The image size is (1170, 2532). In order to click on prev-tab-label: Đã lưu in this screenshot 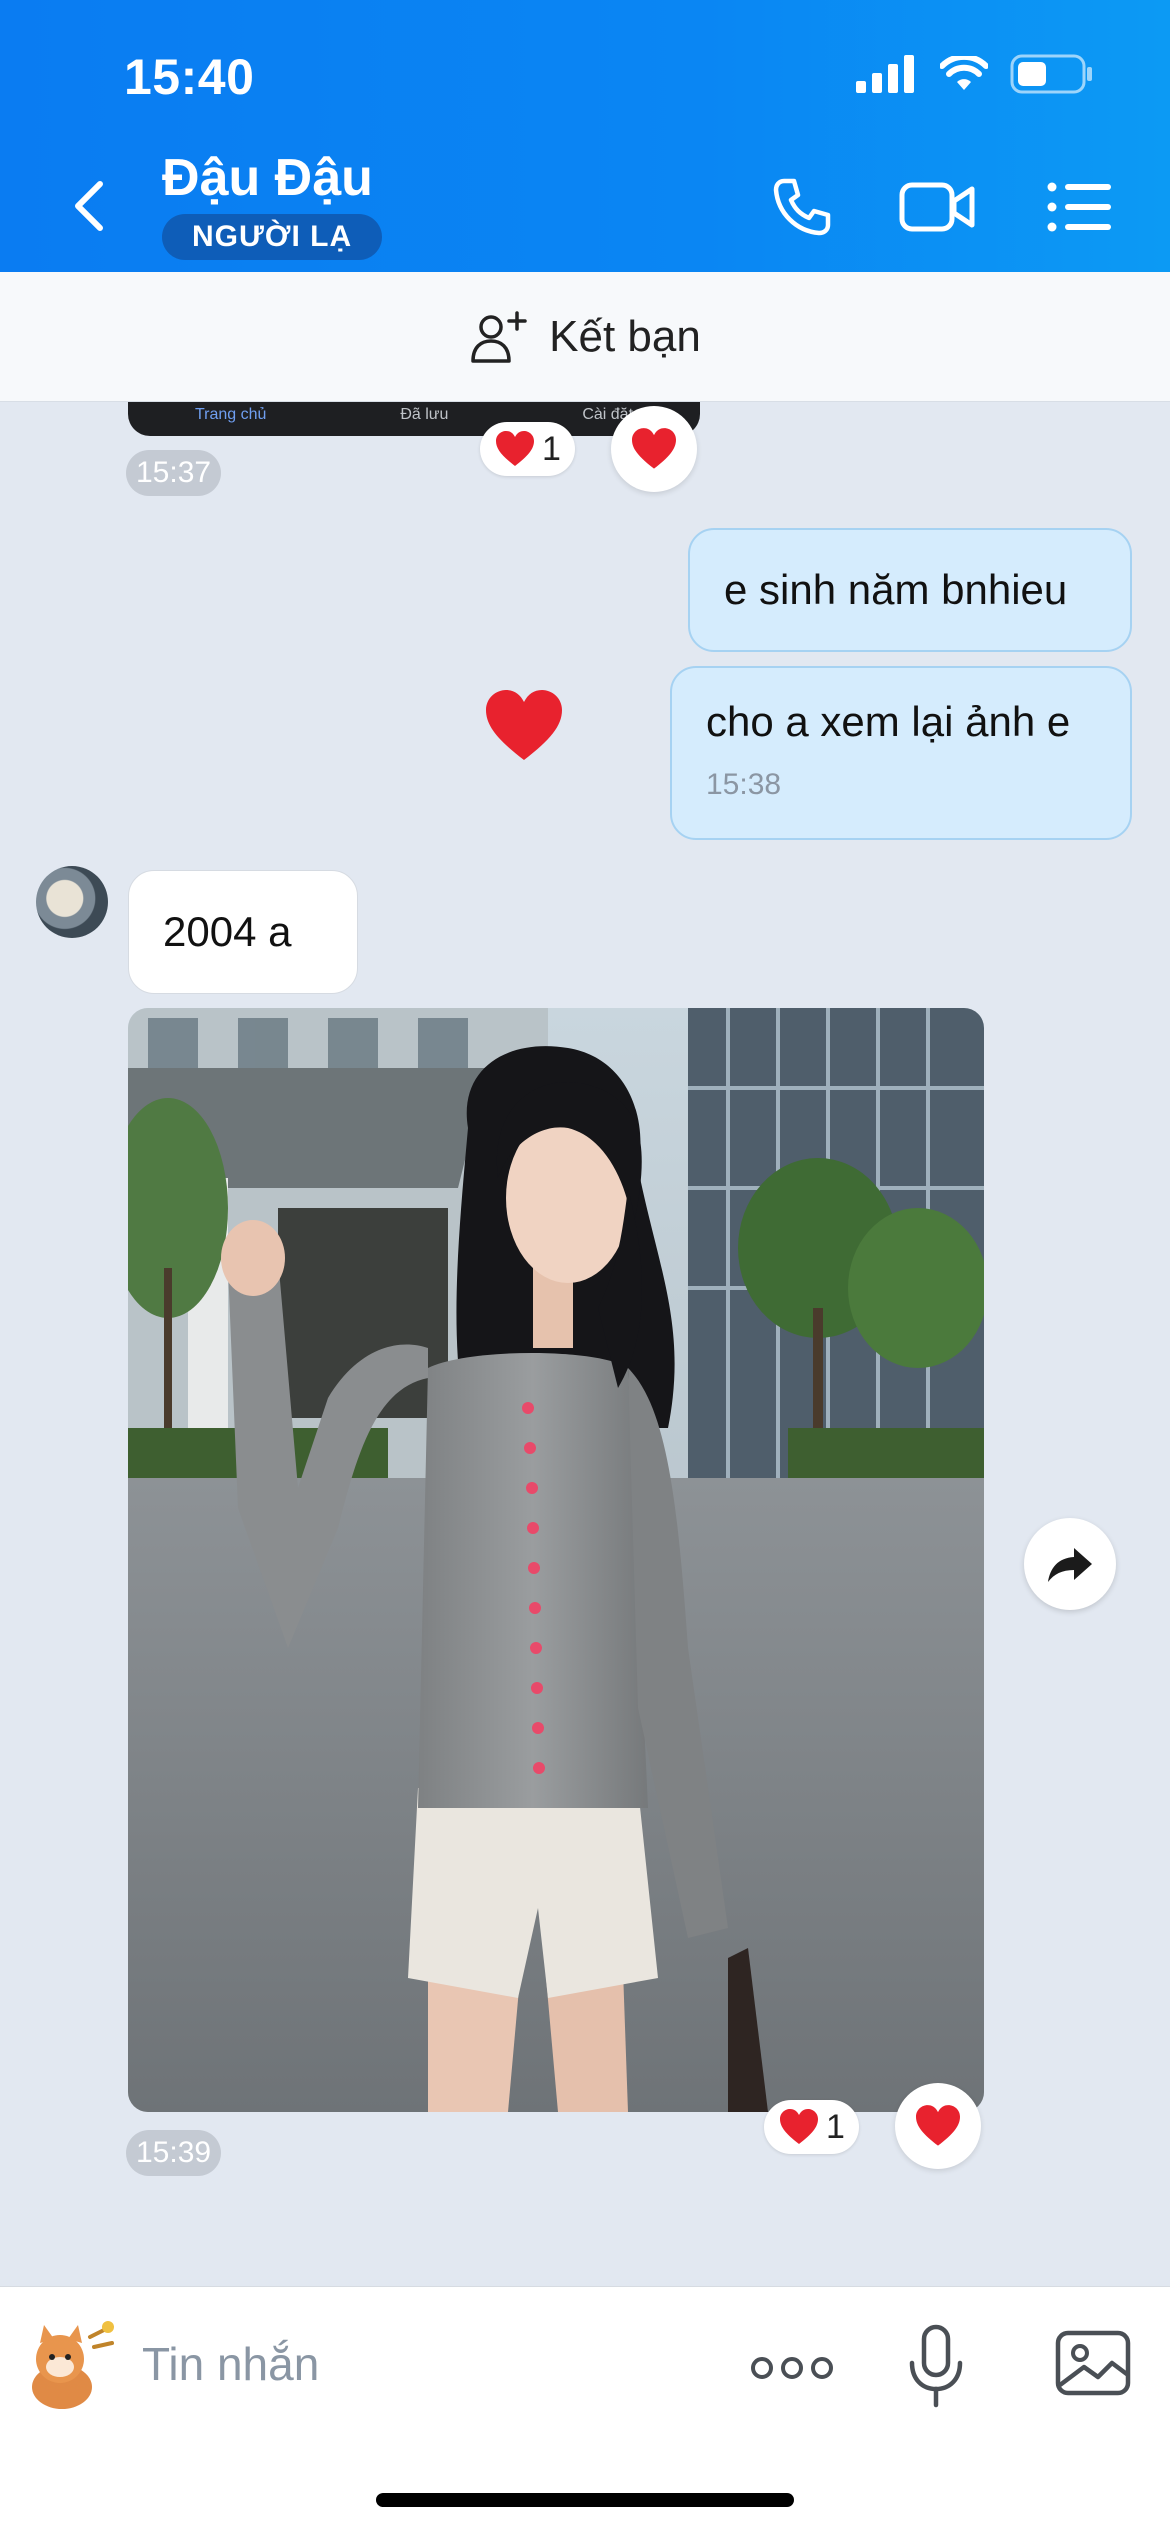, I will do `click(424, 414)`.